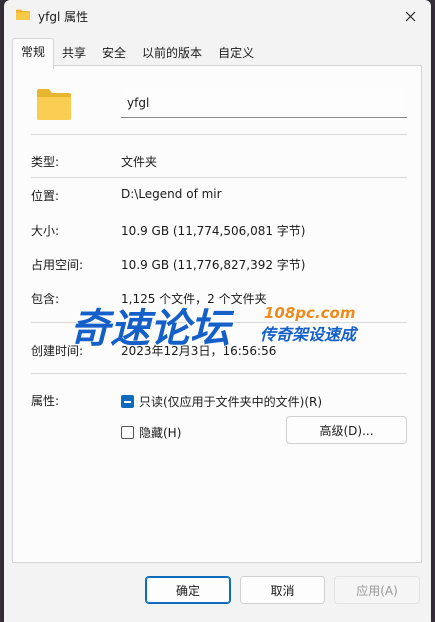  Describe the element at coordinates (231, 402) in the screenshot. I see `readonly-checkbox-label: 只读(仅应用于文件夹中的文件)(R)` at that location.